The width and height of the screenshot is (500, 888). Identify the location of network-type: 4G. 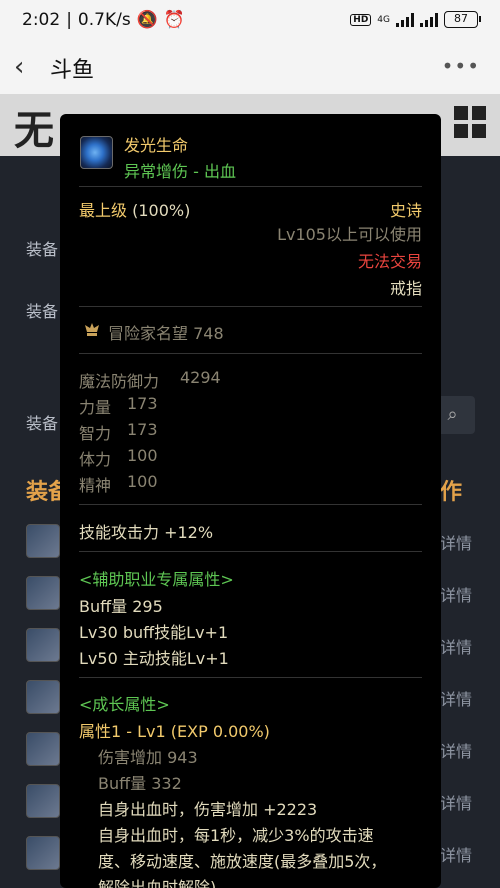
(383, 19).